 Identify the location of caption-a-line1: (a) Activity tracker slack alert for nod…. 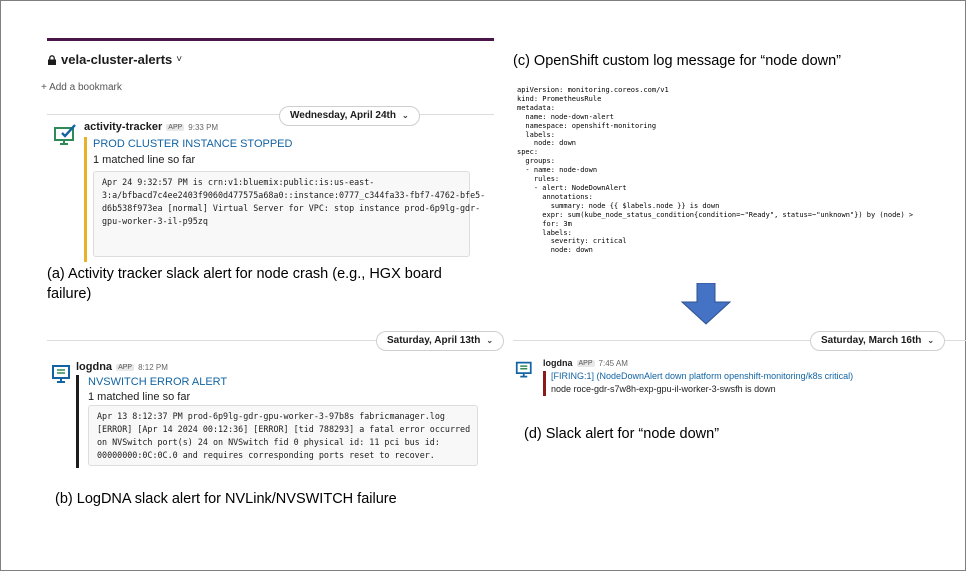
(244, 274).